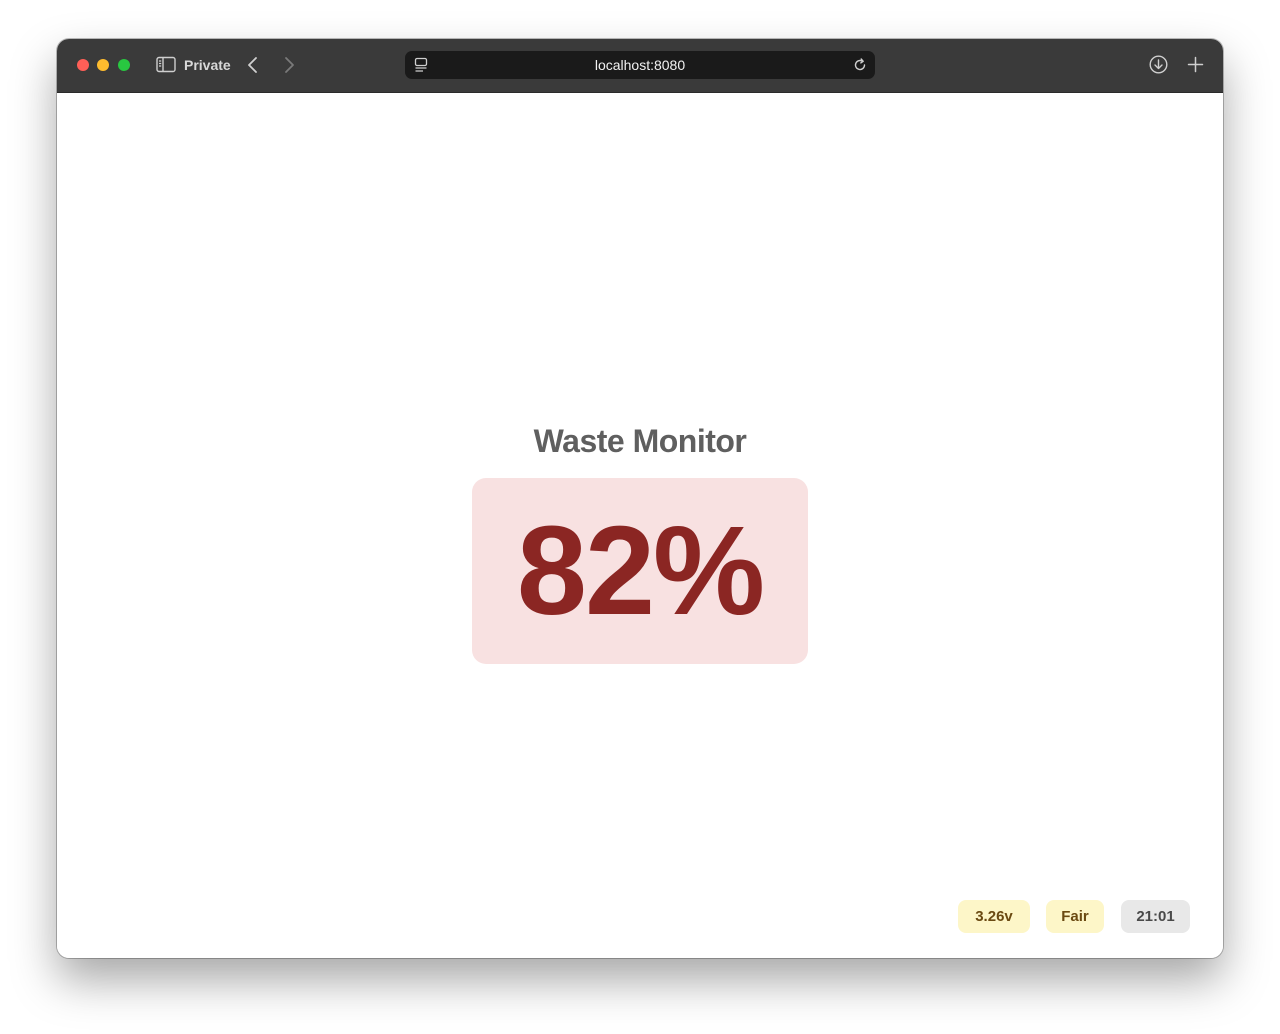  I want to click on reload-icon, so click(860, 65).